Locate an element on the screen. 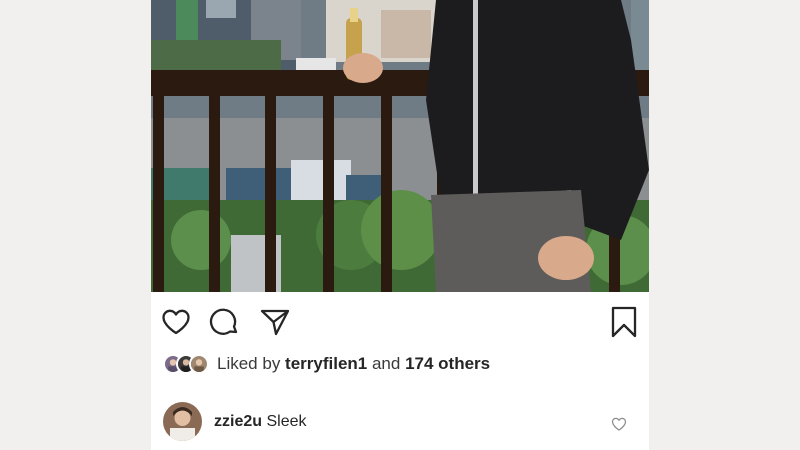 The width and height of the screenshot is (800, 450). likes-summary: Liked by terryfilen1 and 174 others is located at coordinates (326, 364).